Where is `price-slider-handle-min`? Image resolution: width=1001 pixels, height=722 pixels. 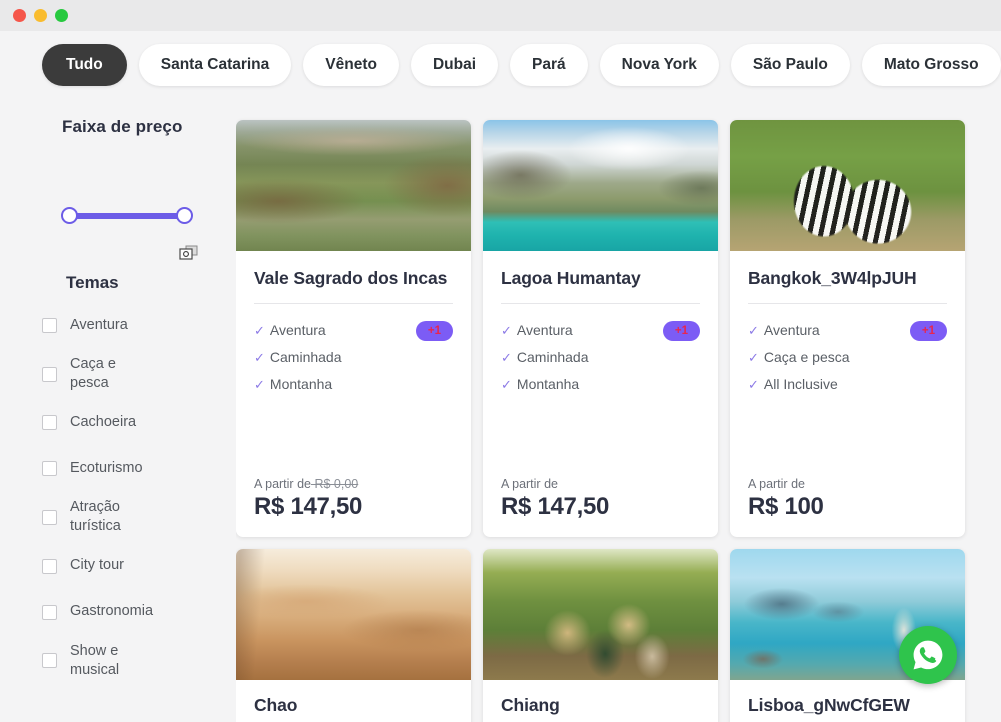 price-slider-handle-min is located at coordinates (69, 215).